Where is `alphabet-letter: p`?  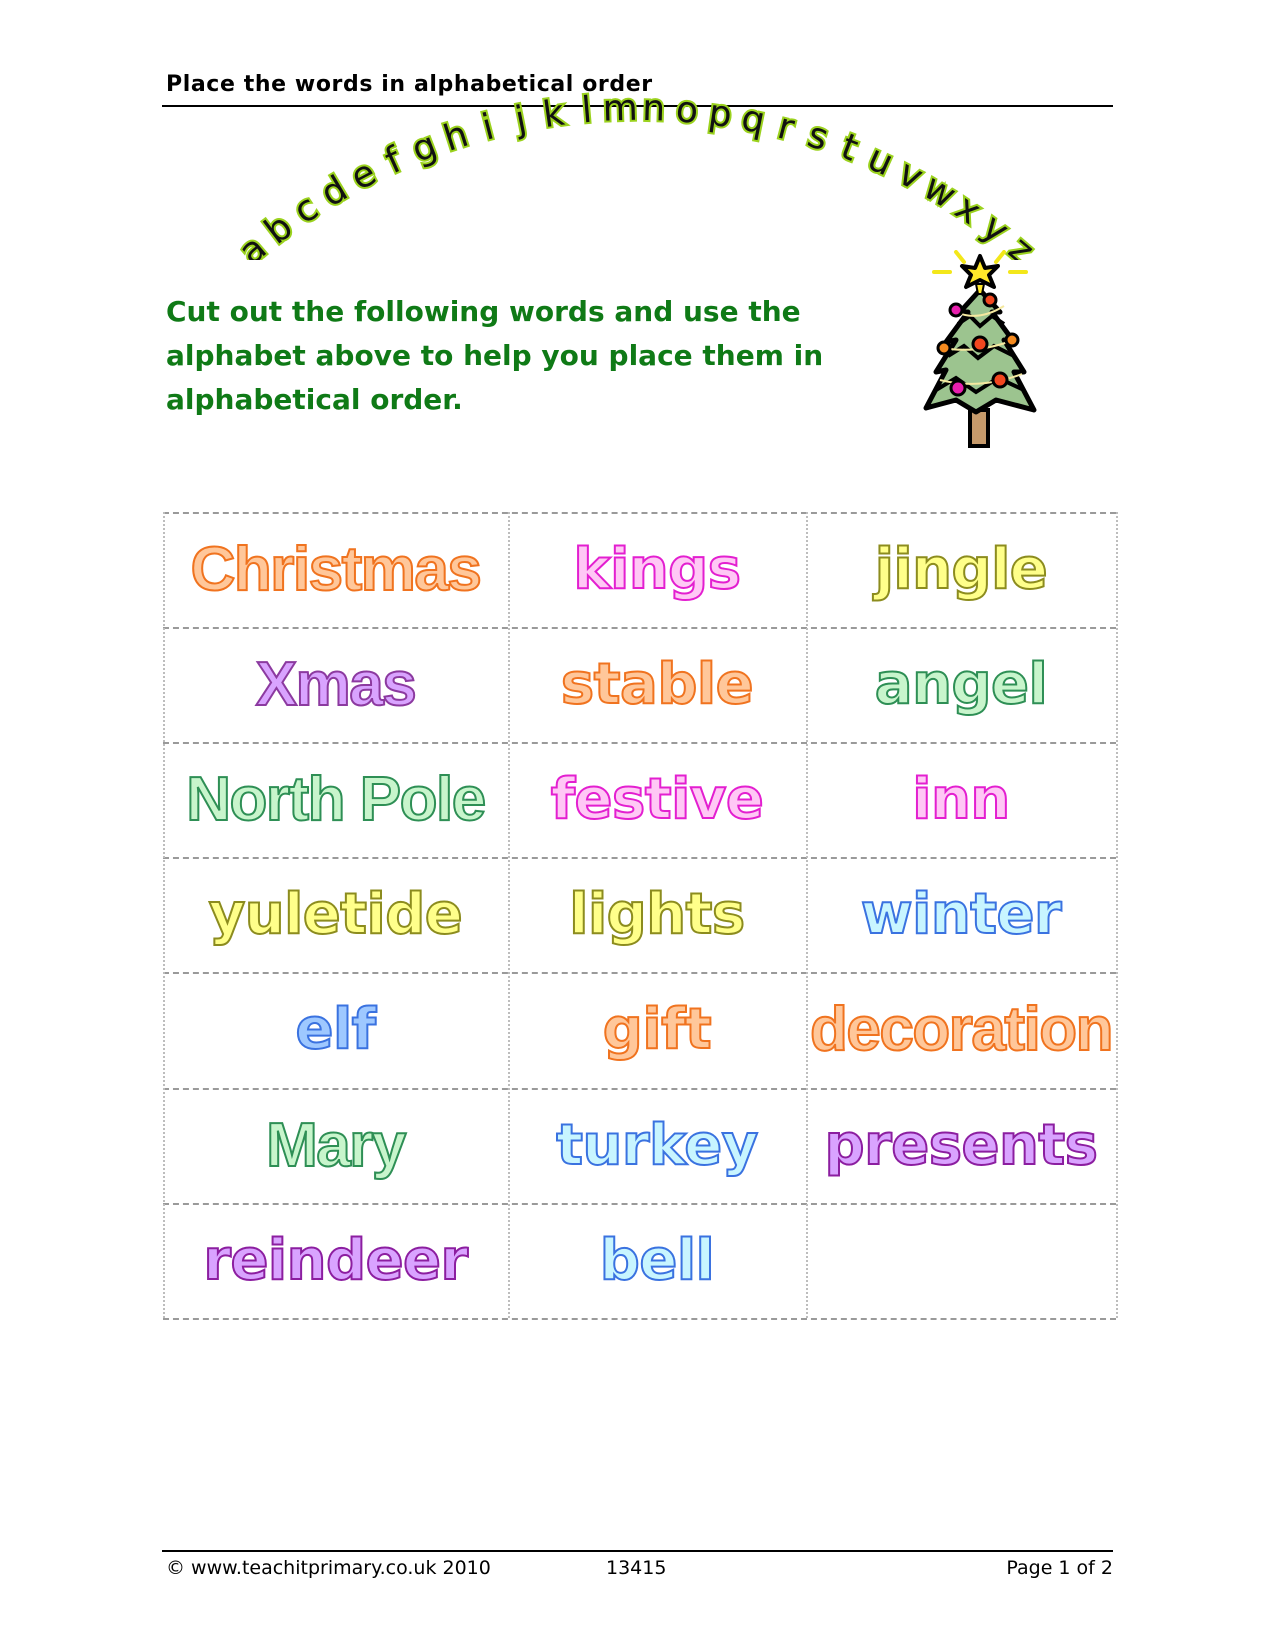 alphabet-letter: p is located at coordinates (720, 115).